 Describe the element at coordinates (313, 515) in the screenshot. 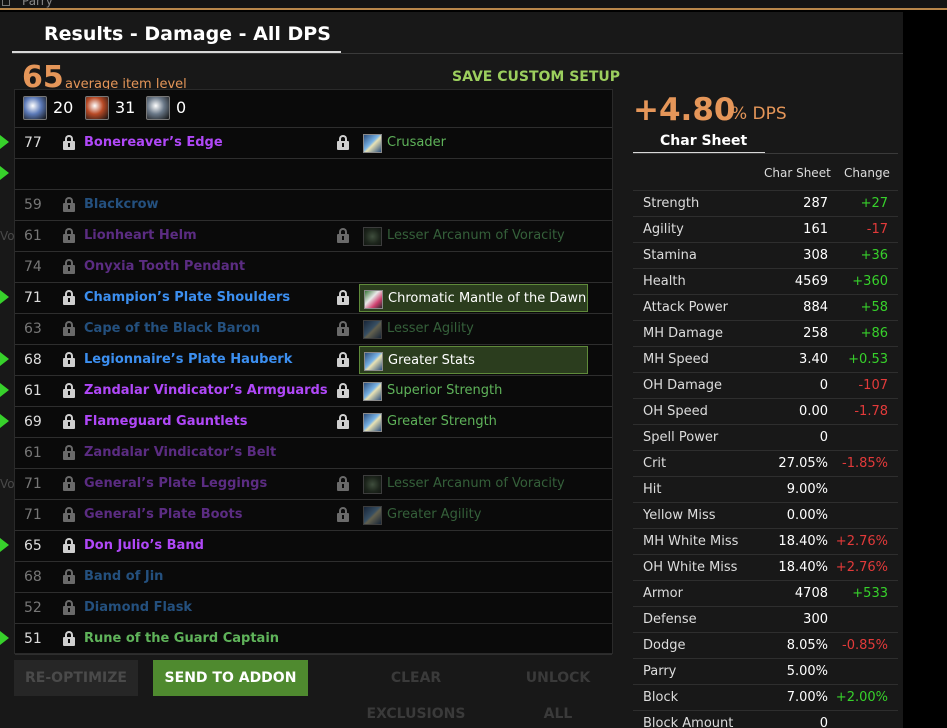

I see `gear-row: 71 General’s Plate Boots Greater Agility` at that location.